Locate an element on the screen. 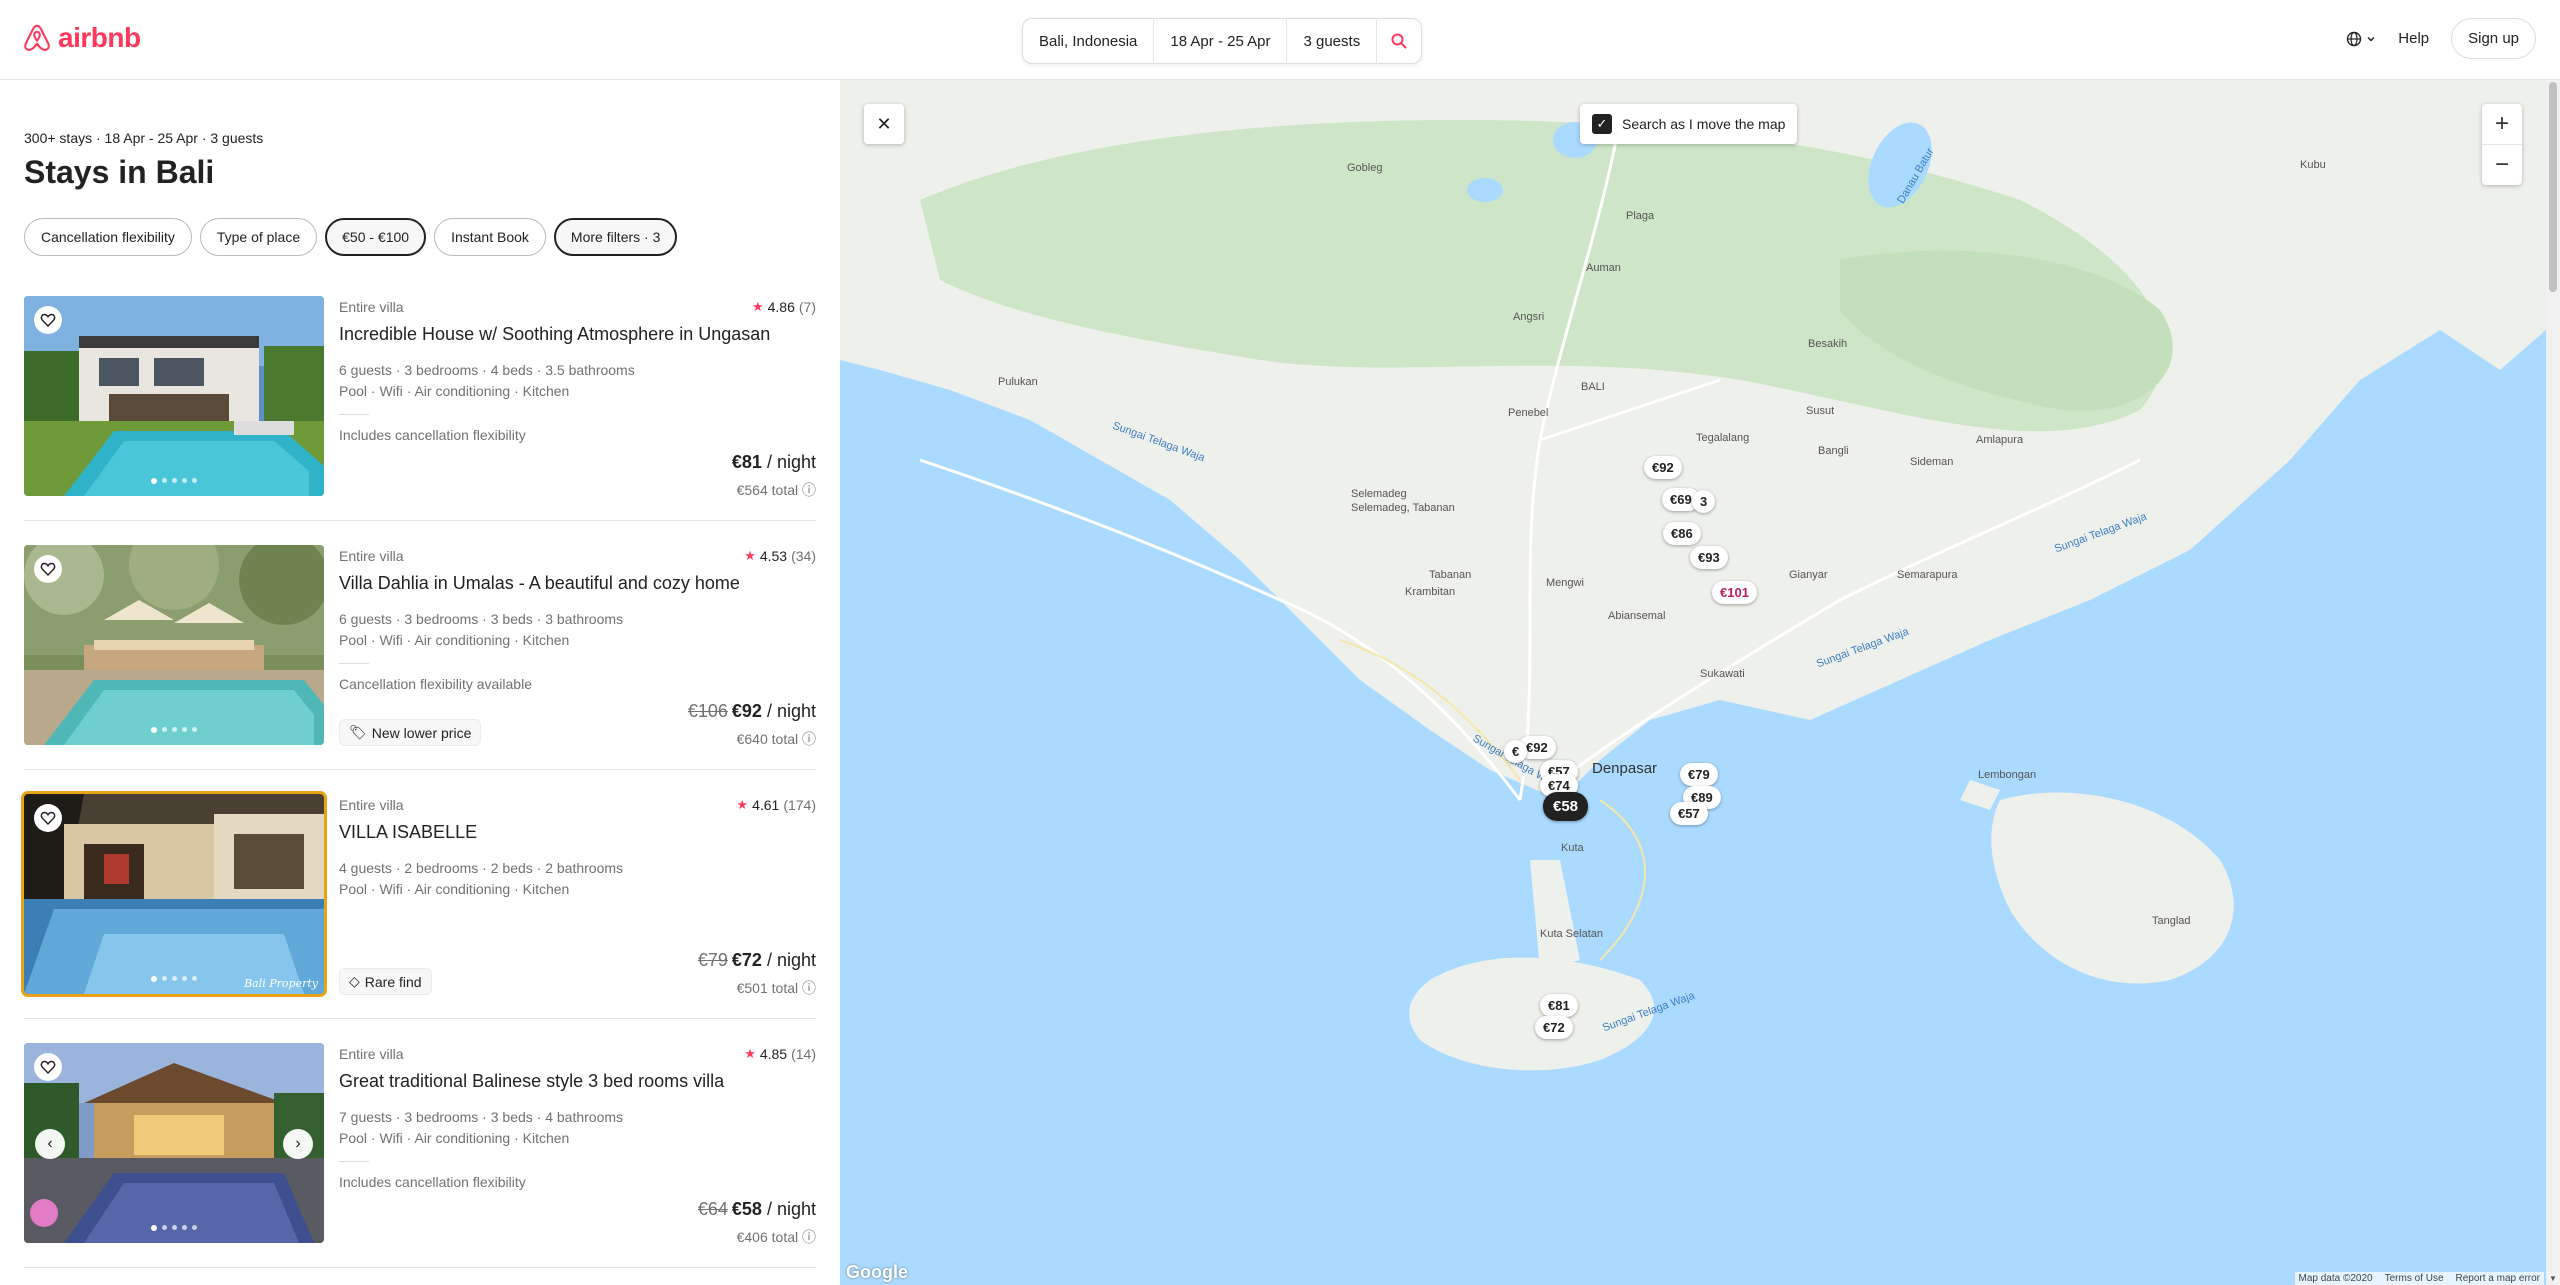 This screenshot has height=1285, width=2560. price-pin: €93 is located at coordinates (1709, 557).